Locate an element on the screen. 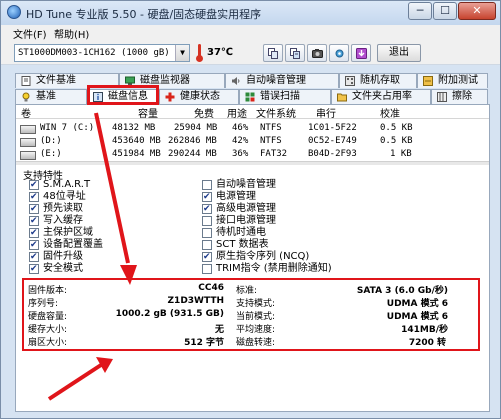 This screenshot has width=501, height=420. col-capacity: 容量 is located at coordinates (148, 112).